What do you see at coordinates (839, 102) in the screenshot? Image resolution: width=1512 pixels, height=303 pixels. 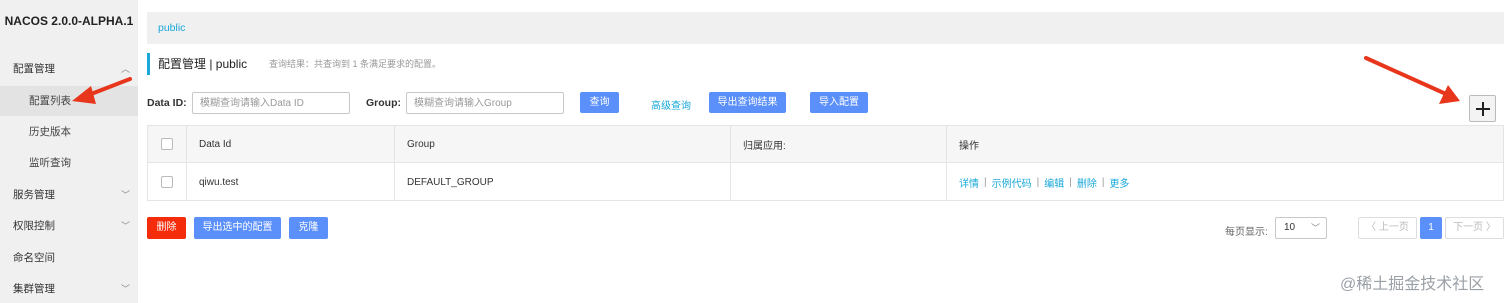 I see `import-config-button: 导入配置` at bounding box center [839, 102].